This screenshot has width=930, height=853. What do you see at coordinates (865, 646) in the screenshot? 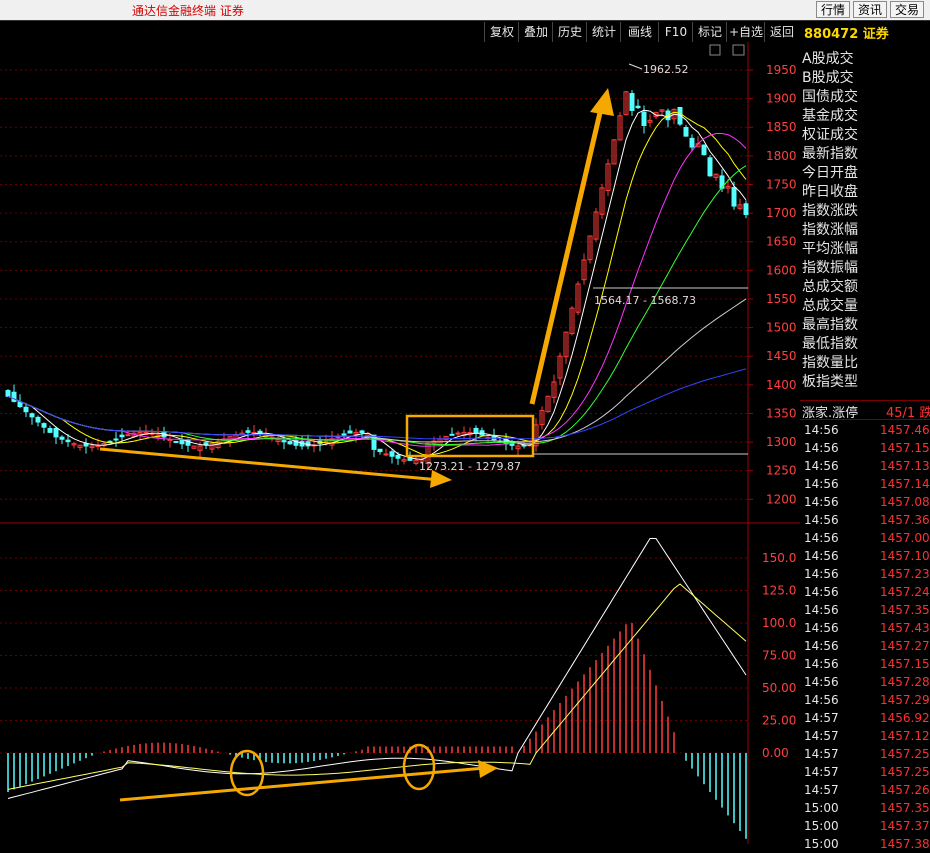
I see `tick-row: 14:56 1457.27` at bounding box center [865, 646].